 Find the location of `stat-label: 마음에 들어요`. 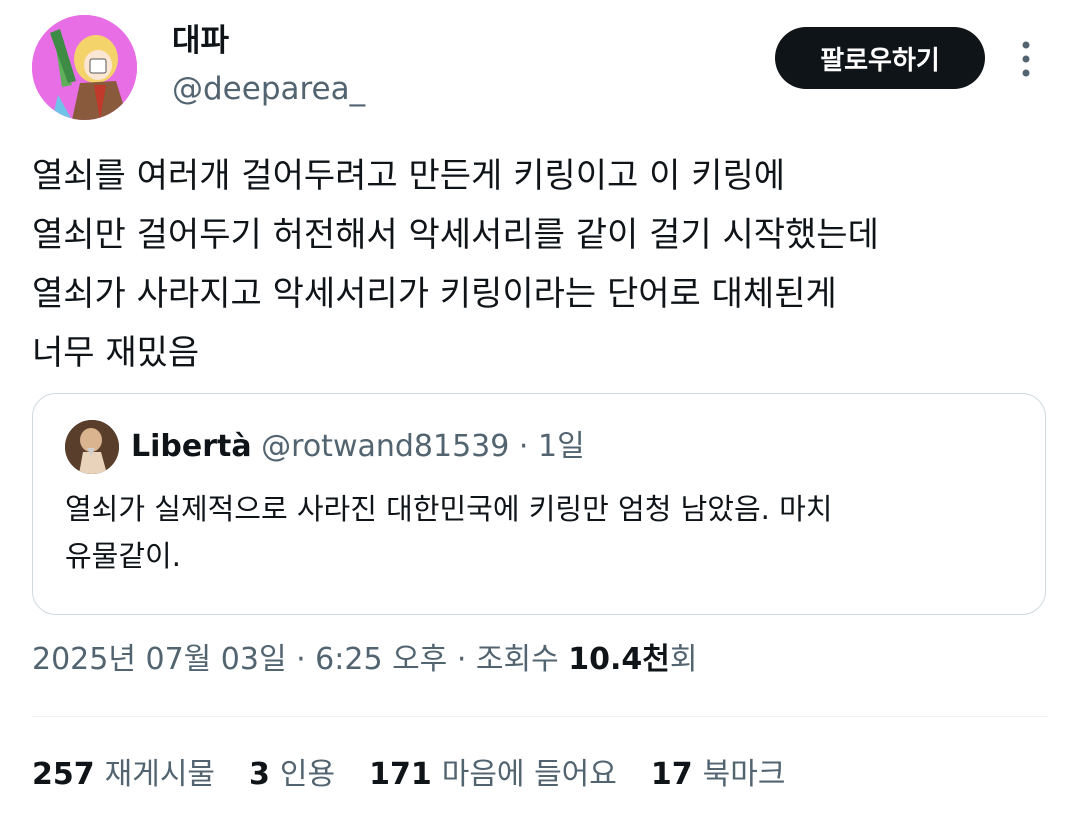

stat-label: 마음에 들어요 is located at coordinates (529, 774).